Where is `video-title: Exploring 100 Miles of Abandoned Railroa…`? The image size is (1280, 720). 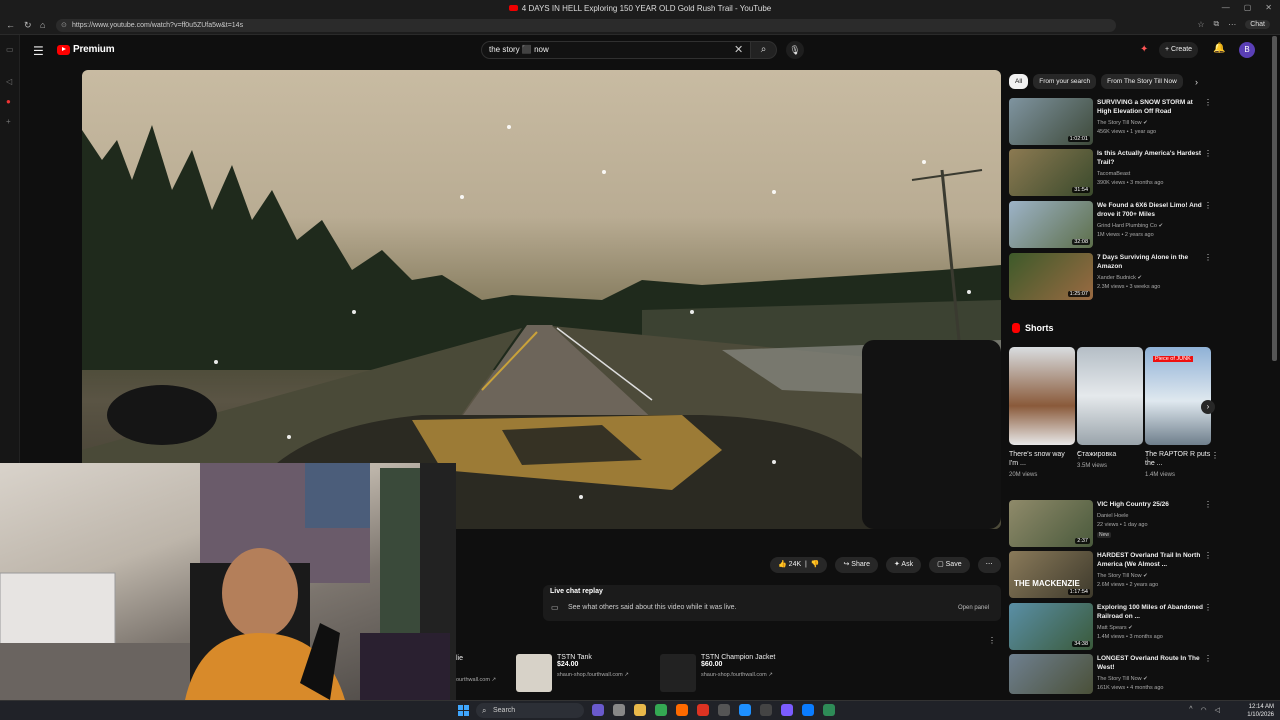 video-title: Exploring 100 Miles of Abandoned Railroa… is located at coordinates (1153, 612).